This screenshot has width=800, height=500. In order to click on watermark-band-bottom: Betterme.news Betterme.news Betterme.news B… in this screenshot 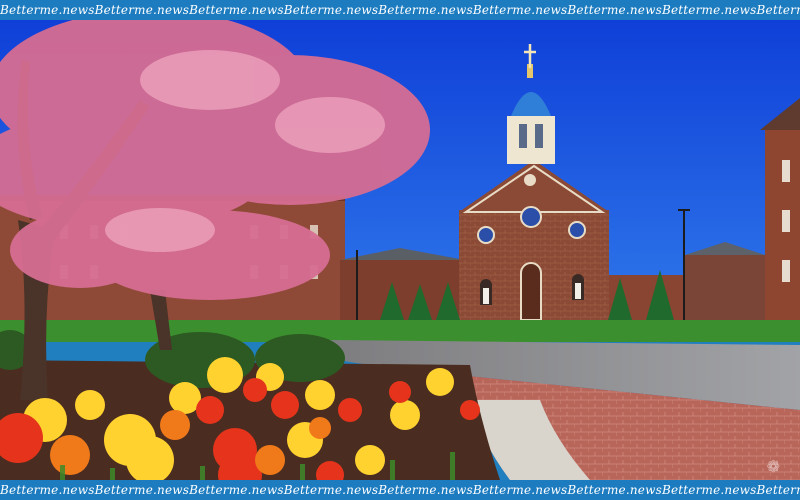, I will do `click(400, 490)`.